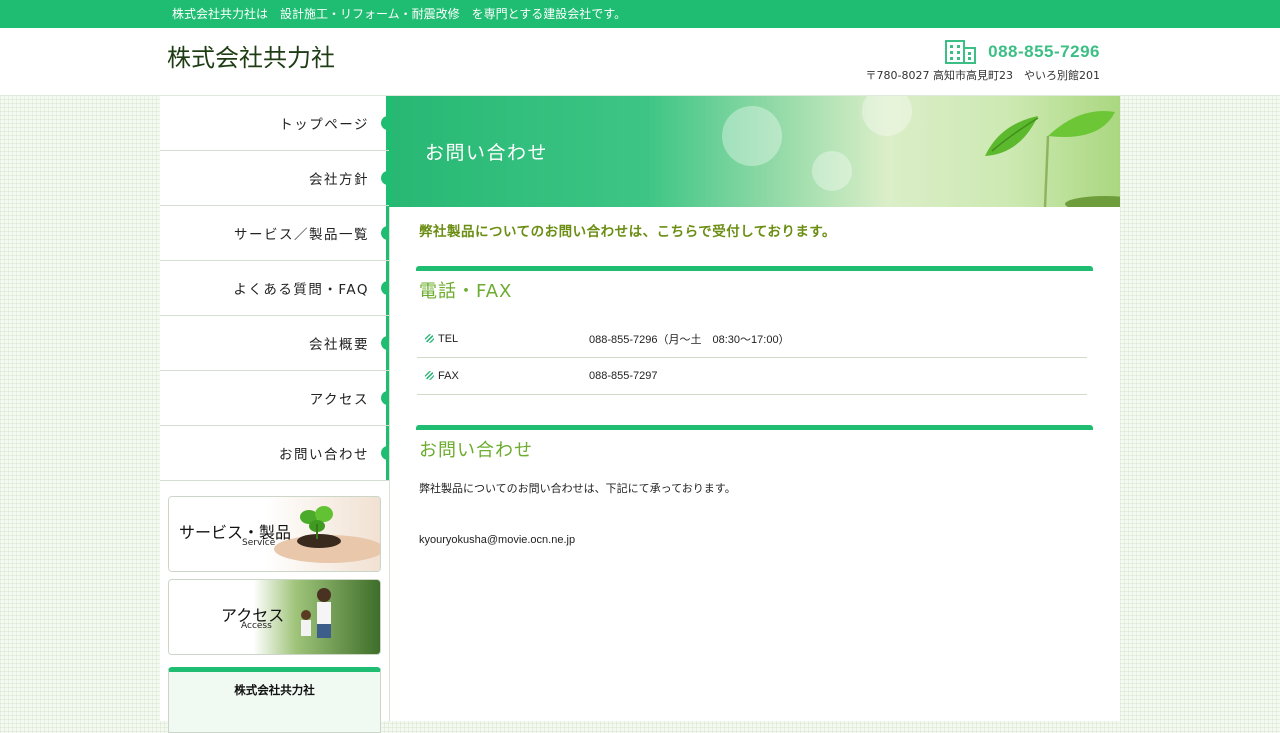 This screenshot has height=733, width=1280. I want to click on building-icon, so click(961, 52).